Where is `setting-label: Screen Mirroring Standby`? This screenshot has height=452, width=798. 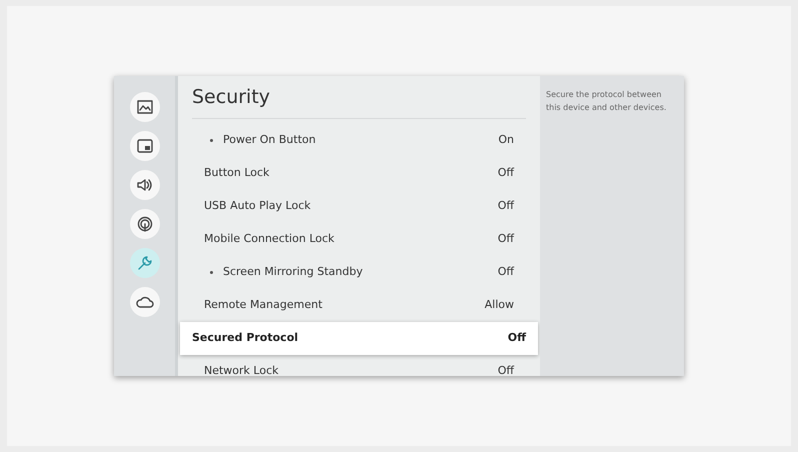 setting-label: Screen Mirroring Standby is located at coordinates (293, 272).